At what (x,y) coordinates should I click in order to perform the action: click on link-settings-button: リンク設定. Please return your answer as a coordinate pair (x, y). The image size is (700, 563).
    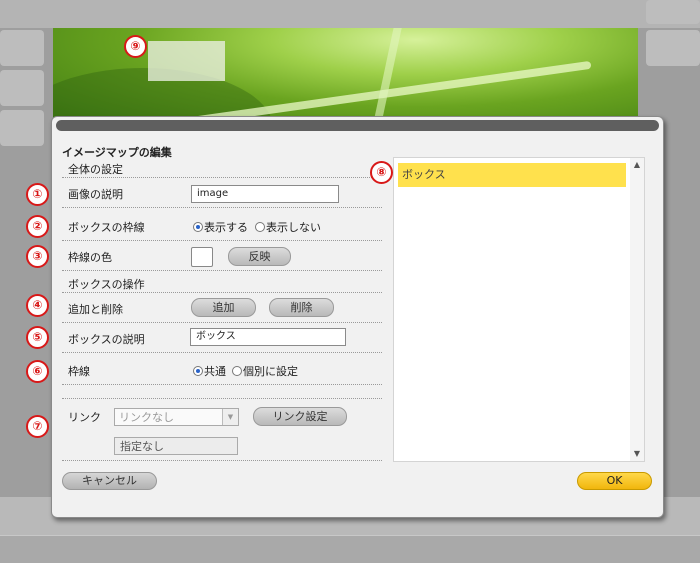
    Looking at the image, I should click on (300, 416).